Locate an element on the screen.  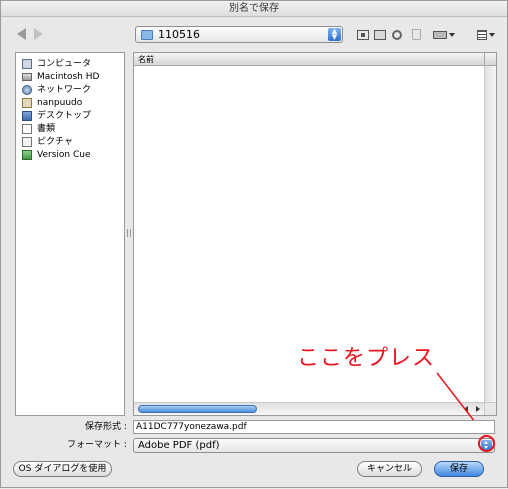
filename-label: 保存形式 : is located at coordinates (106, 427).